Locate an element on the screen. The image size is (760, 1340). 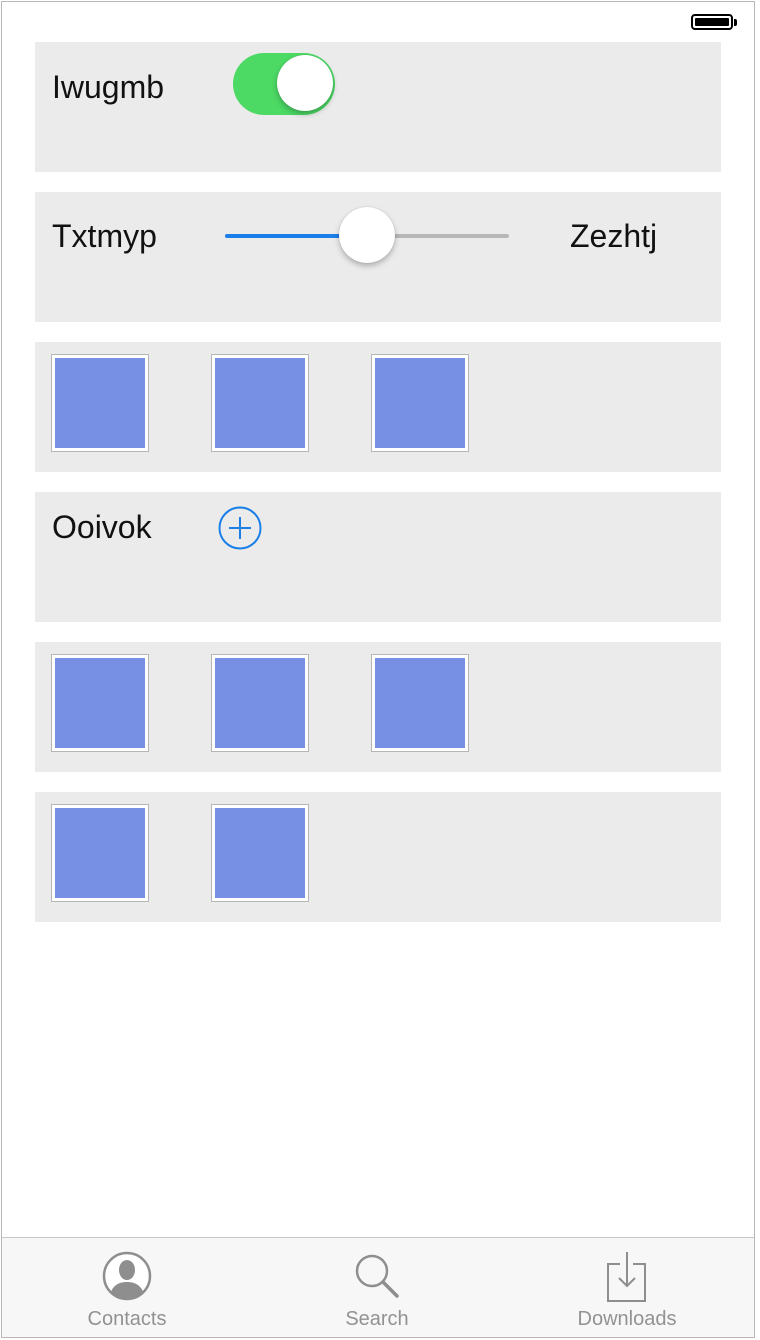
toggle-switch is located at coordinates (284, 84).